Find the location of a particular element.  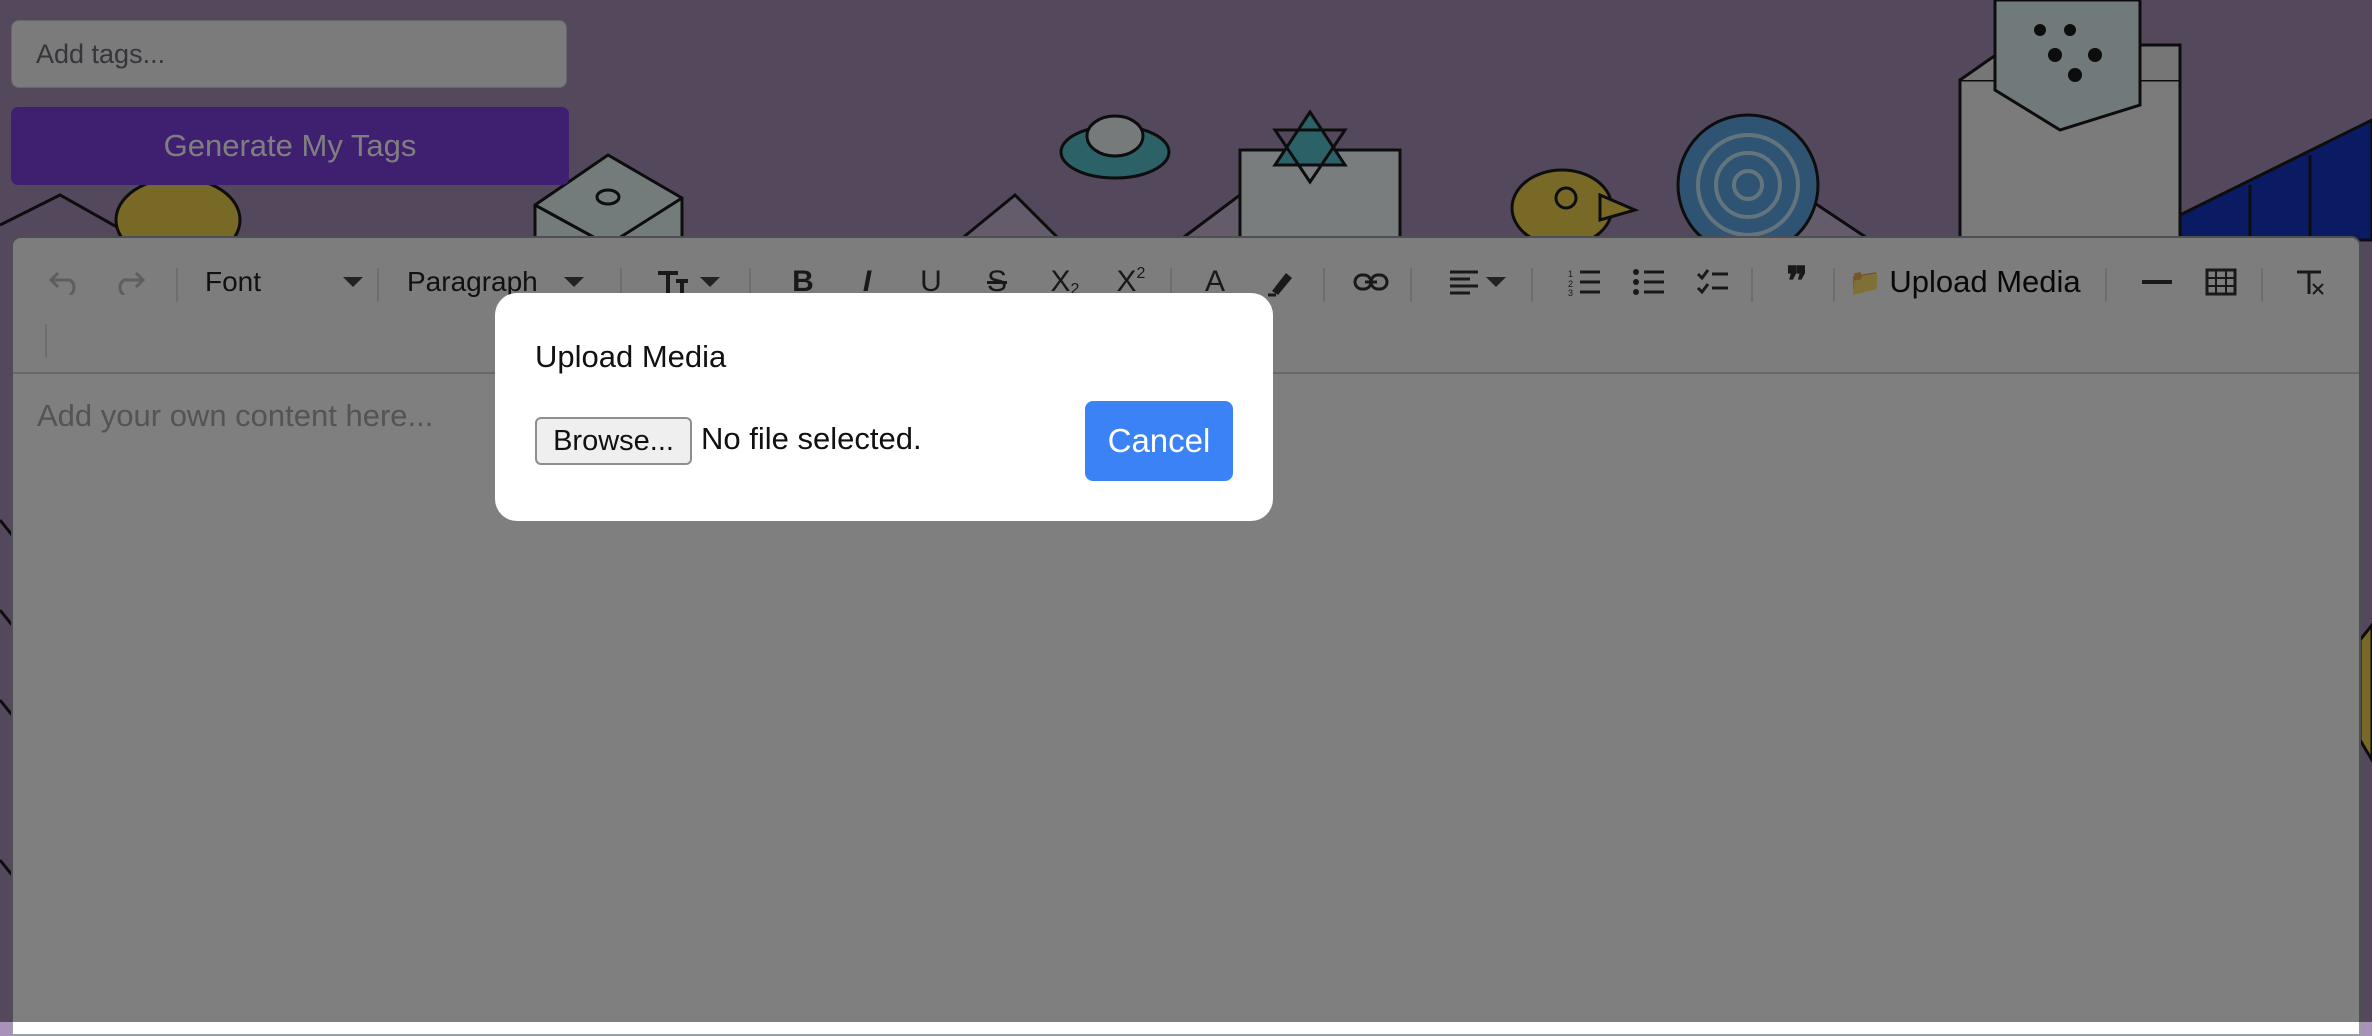

cancel-button: Cancel is located at coordinates (1159, 441).